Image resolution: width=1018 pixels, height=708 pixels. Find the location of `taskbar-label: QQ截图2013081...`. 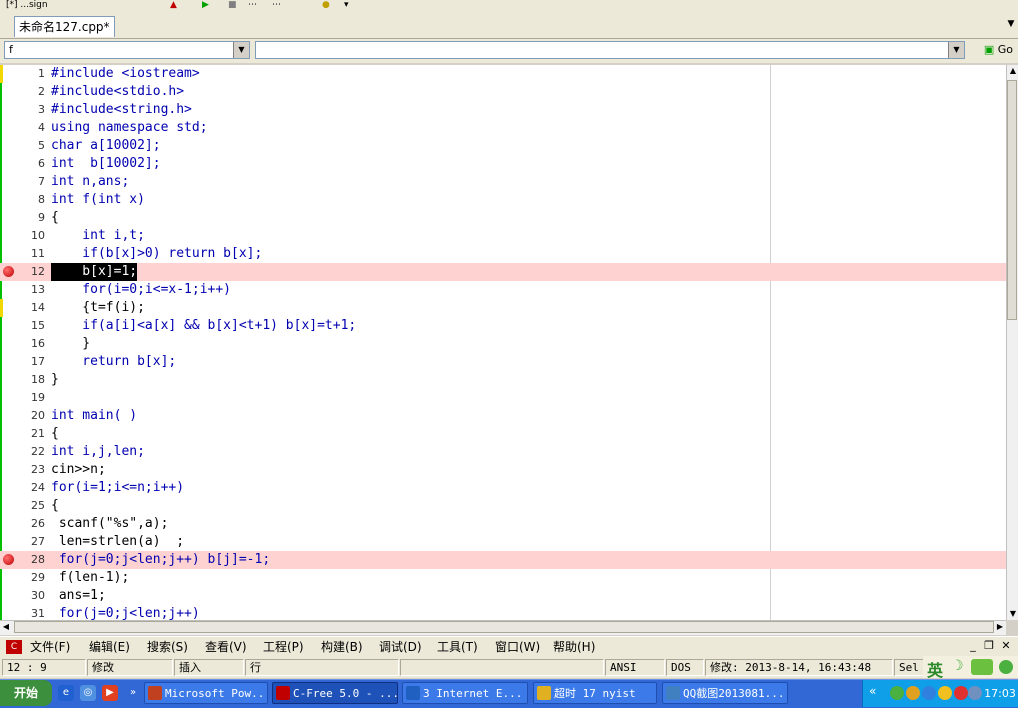

taskbar-label: QQ截图2013081... is located at coordinates (734, 693).